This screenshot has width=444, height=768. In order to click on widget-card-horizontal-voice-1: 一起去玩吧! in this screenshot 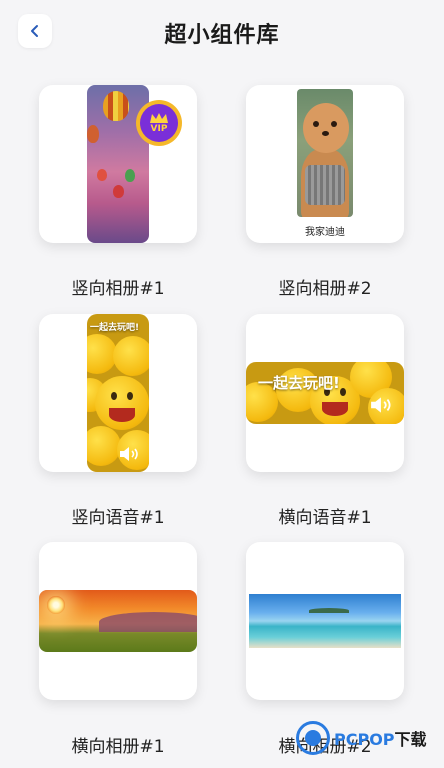, I will do `click(325, 393)`.